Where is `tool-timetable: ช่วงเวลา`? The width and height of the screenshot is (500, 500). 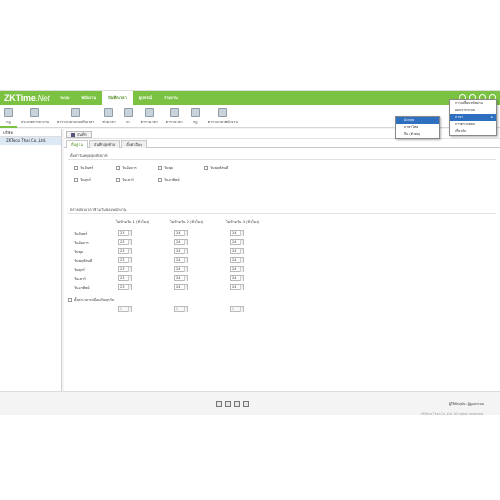 tool-timetable: ช่วงเวลา is located at coordinates (108, 116).